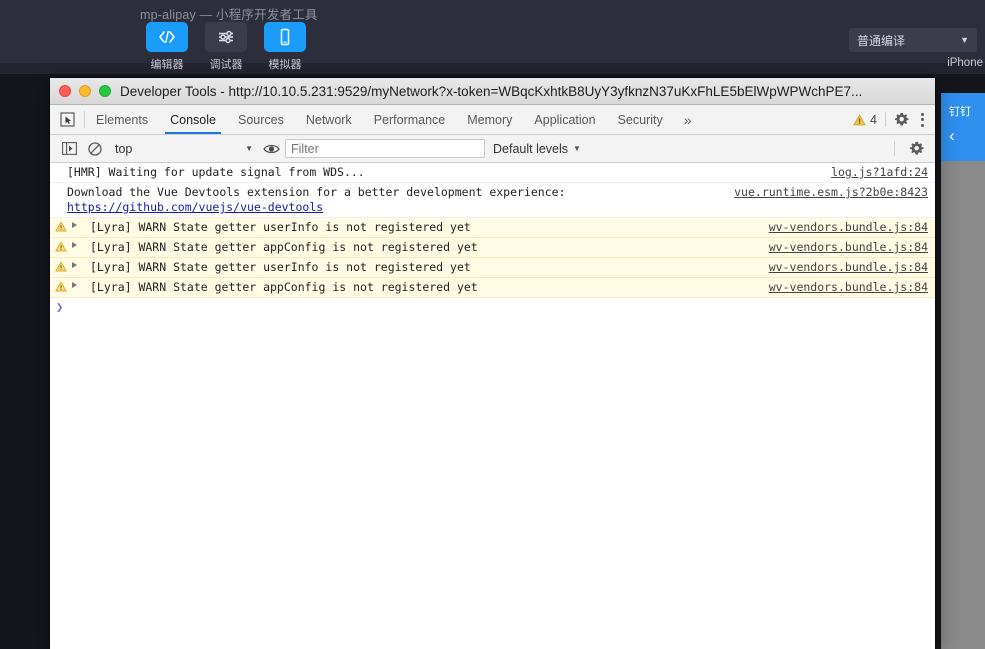 The width and height of the screenshot is (985, 649). Describe the element at coordinates (226, 37) in the screenshot. I see `sliders-icon` at that location.